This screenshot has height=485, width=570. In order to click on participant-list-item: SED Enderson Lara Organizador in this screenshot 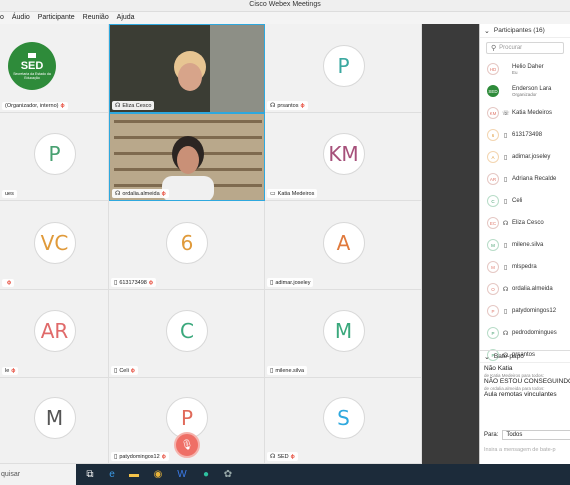, I will do `click(525, 91)`.